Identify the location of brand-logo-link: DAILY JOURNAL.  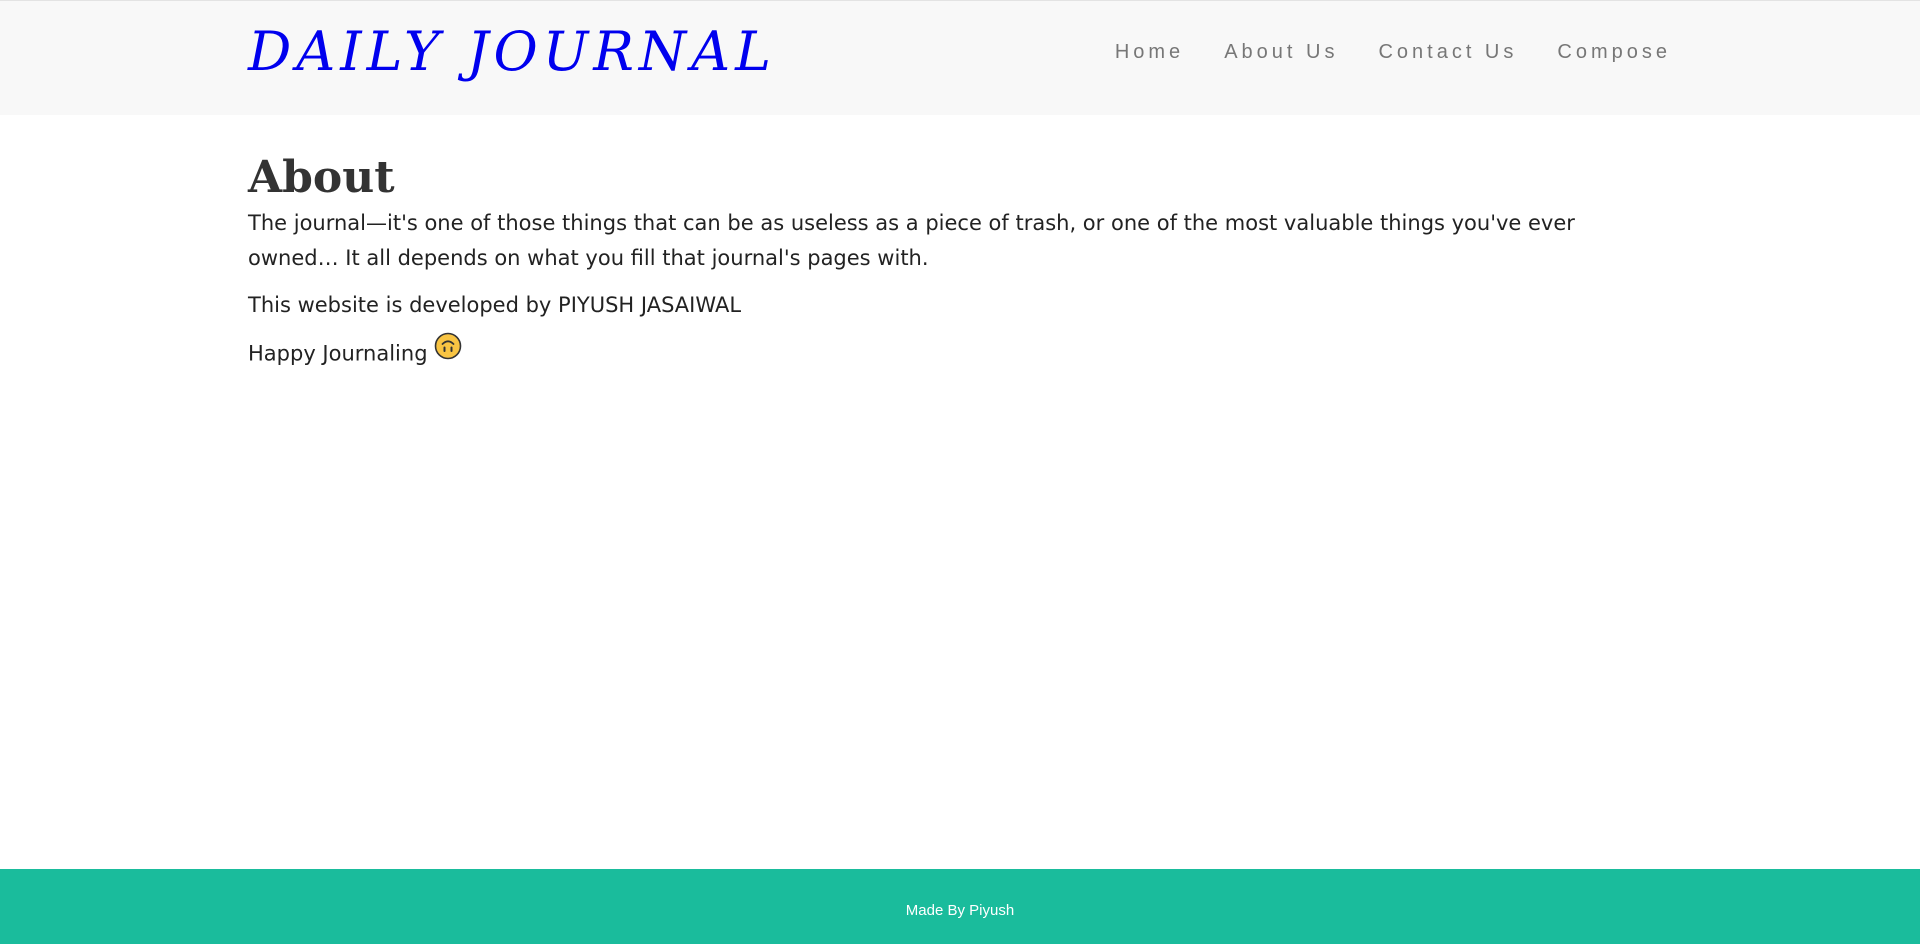
(512, 52).